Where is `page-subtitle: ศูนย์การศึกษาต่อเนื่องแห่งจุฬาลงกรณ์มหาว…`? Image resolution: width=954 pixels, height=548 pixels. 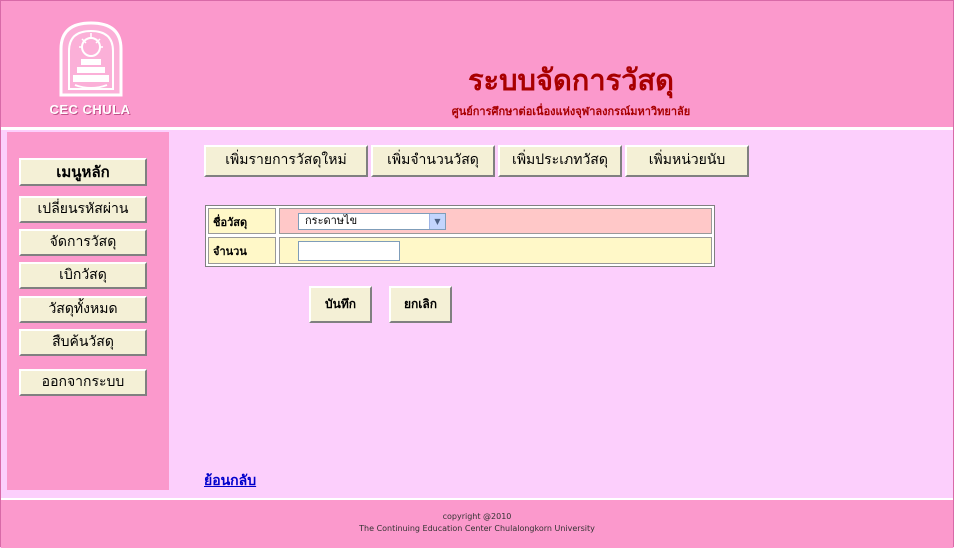 page-subtitle: ศูนย์การศึกษาต่อเนื่องแห่งจุฬาลงกรณ์มหาว… is located at coordinates (571, 111).